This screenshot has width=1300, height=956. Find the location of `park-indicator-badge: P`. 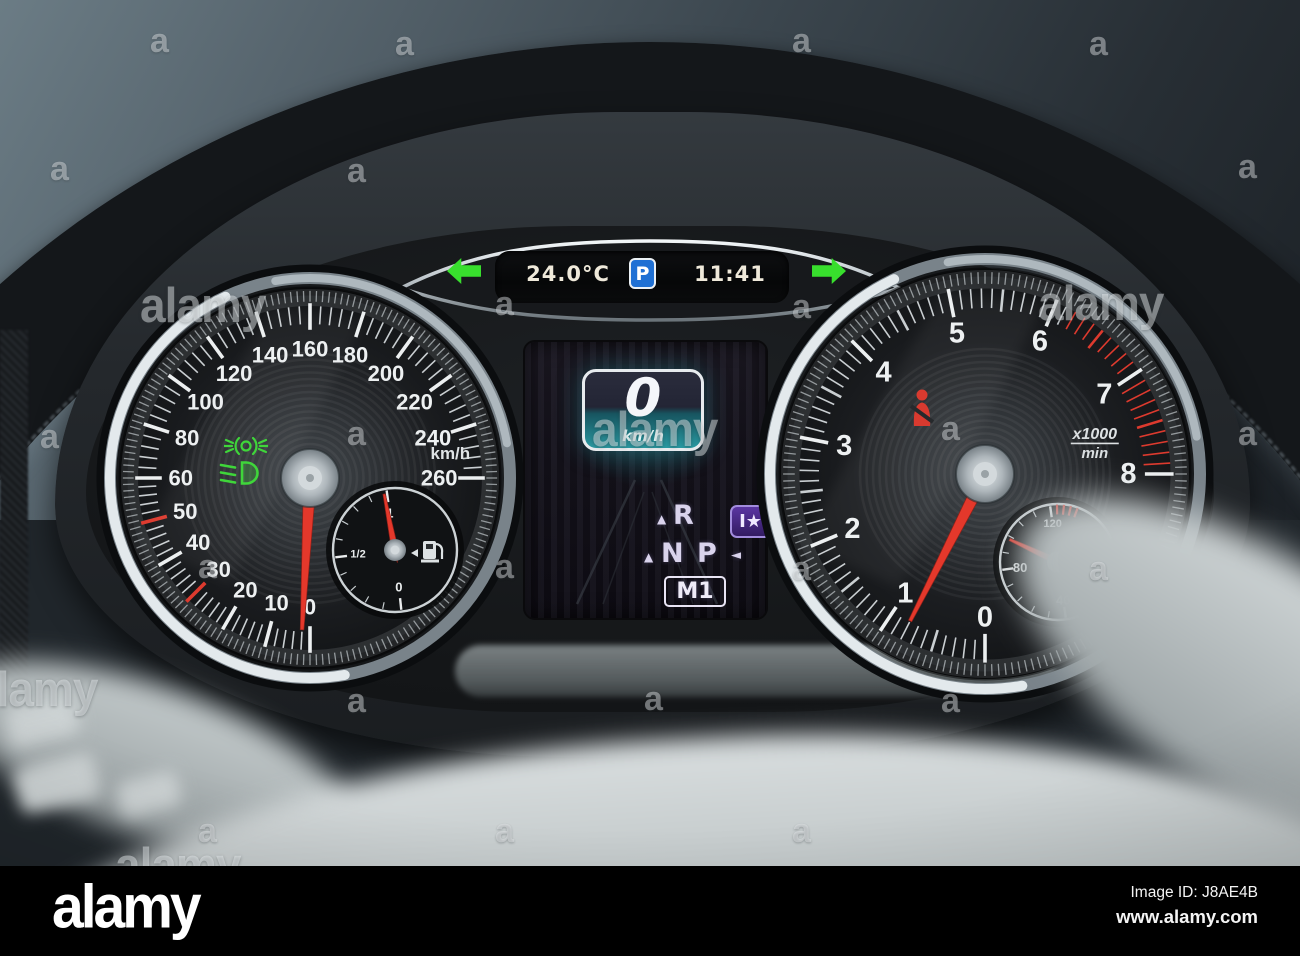

park-indicator-badge: P is located at coordinates (642, 273).